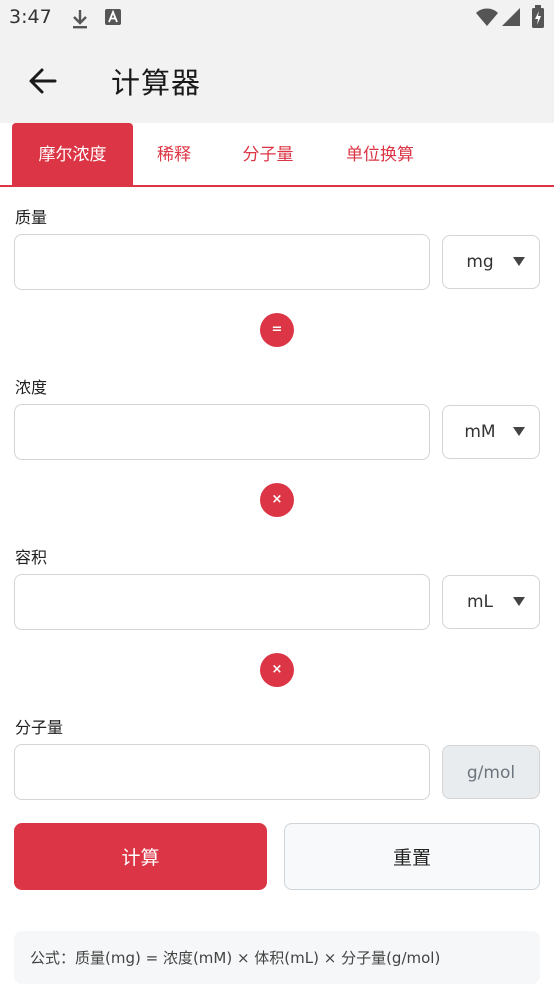 The height and width of the screenshot is (984, 554). I want to click on back-arrow-icon, so click(43, 81).